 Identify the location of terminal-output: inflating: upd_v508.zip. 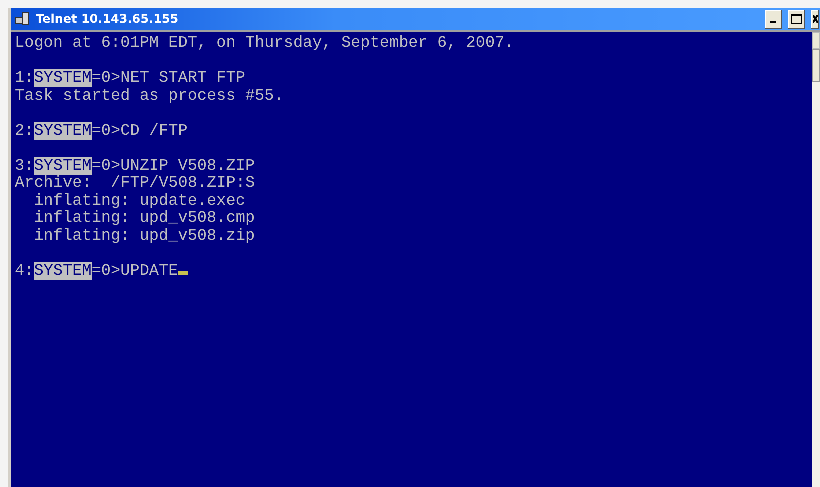
(144, 235).